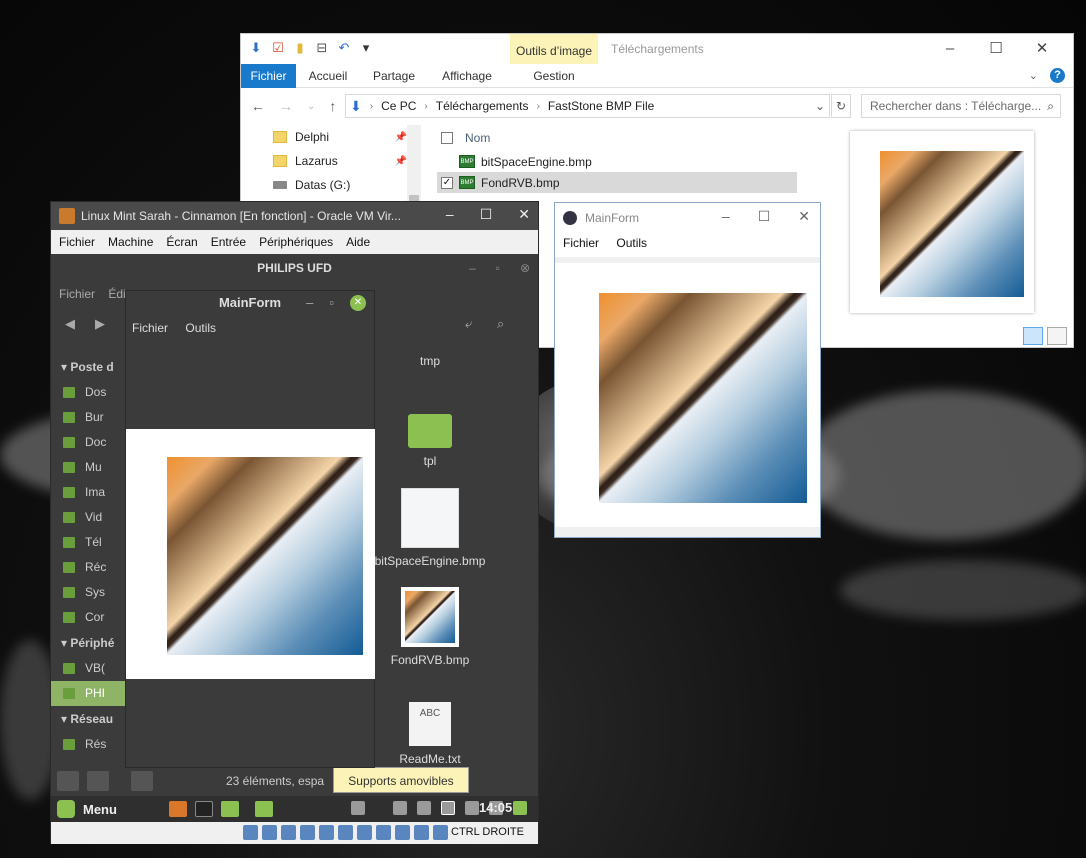 Image resolution: width=1086 pixels, height=858 pixels. What do you see at coordinates (181, 242) in the screenshot?
I see `menu-screen: Écran` at bounding box center [181, 242].